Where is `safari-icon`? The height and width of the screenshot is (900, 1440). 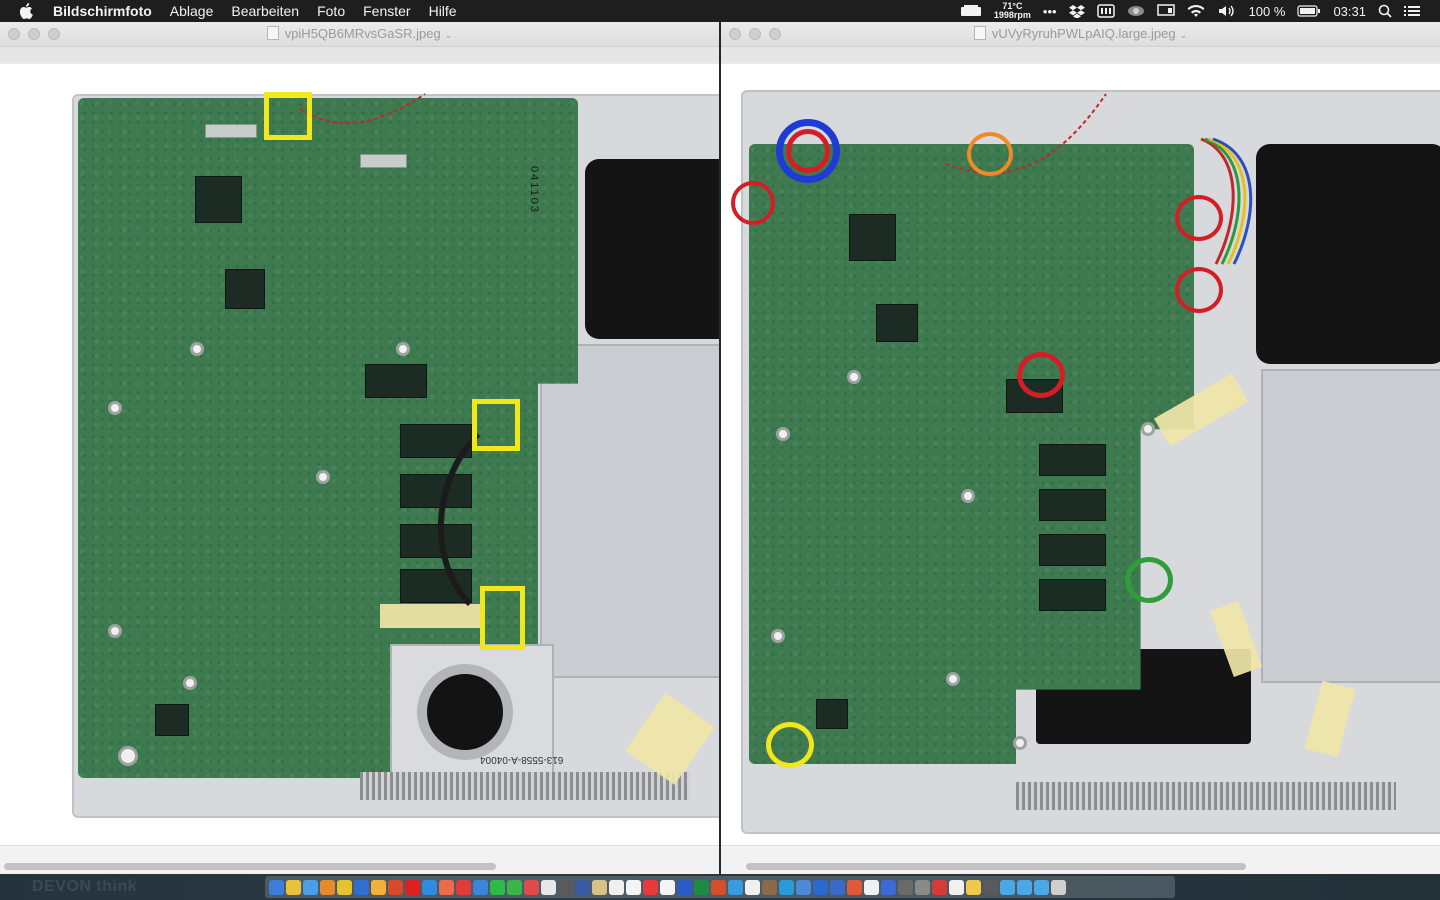
safari-icon is located at coordinates (429, 887).